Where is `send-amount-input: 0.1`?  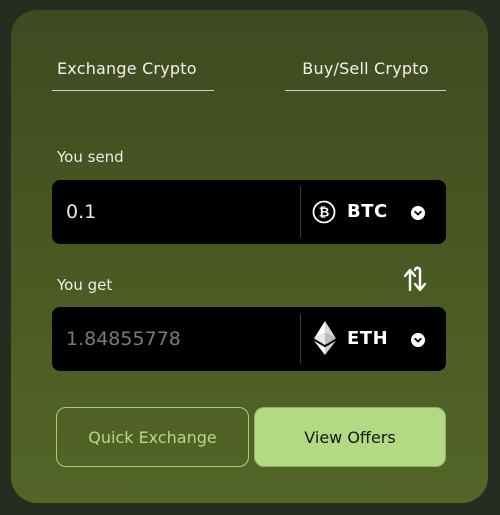 send-amount-input: 0.1 is located at coordinates (81, 212).